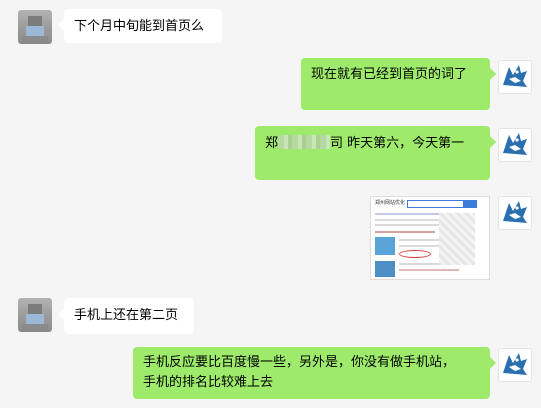 Image resolution: width=541 pixels, height=408 pixels. I want to click on message-bubble: 手机反应要比百度慢一些，另外是，你没有做手机站， 手机的排名比较难上去, so click(314, 373).